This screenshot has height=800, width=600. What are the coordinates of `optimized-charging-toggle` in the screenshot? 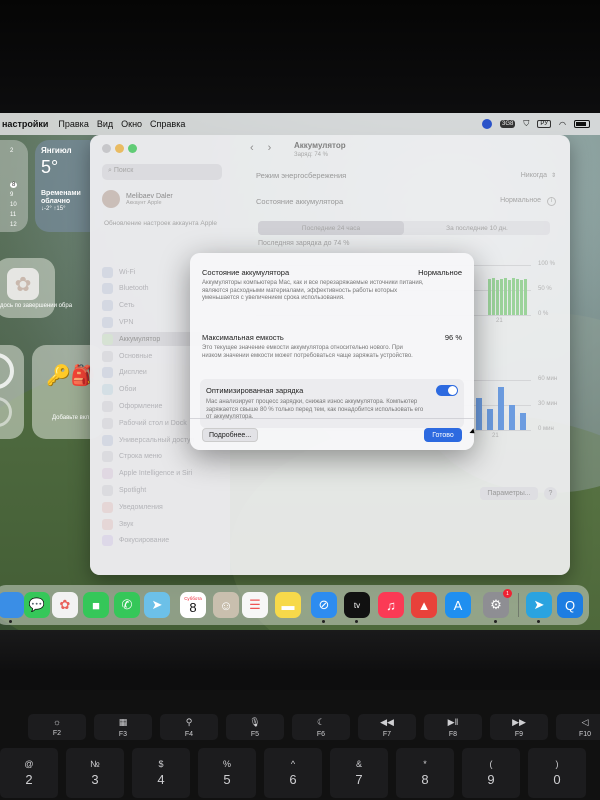 It's located at (447, 390).